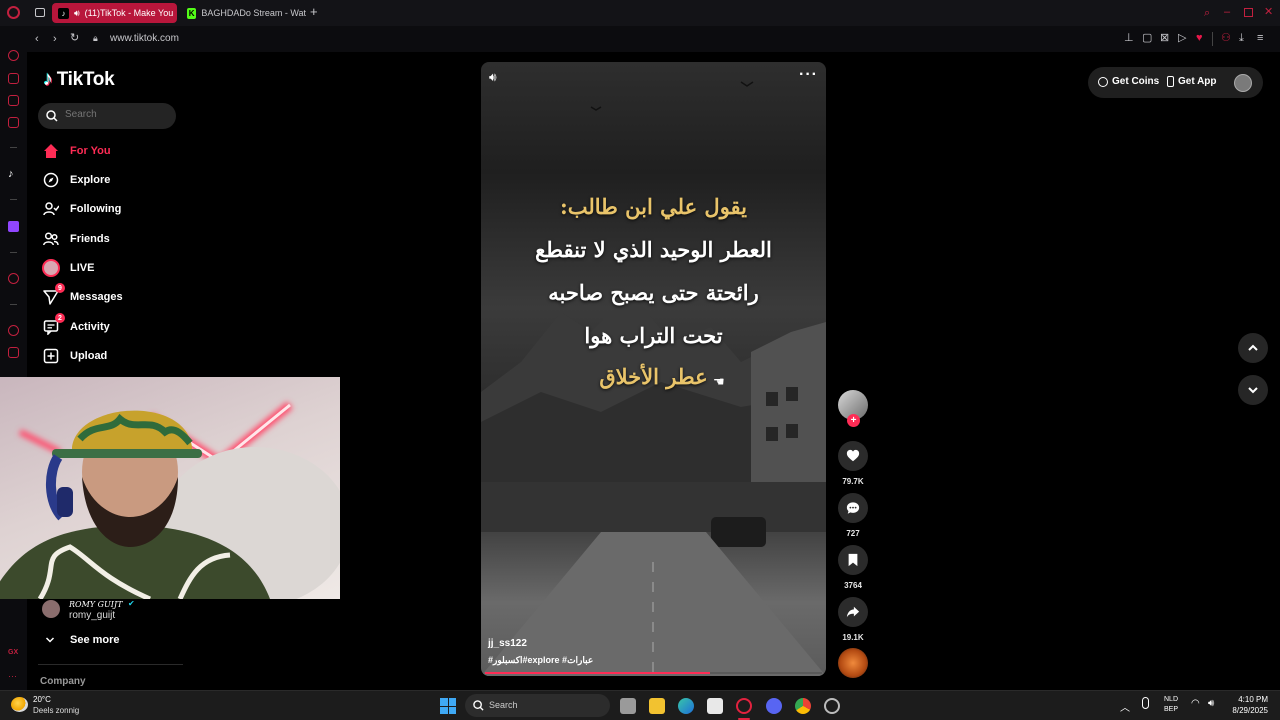 The height and width of the screenshot is (720, 1280). Describe the element at coordinates (82, 295) in the screenshot. I see `nav-messages: 9 Messages` at that location.